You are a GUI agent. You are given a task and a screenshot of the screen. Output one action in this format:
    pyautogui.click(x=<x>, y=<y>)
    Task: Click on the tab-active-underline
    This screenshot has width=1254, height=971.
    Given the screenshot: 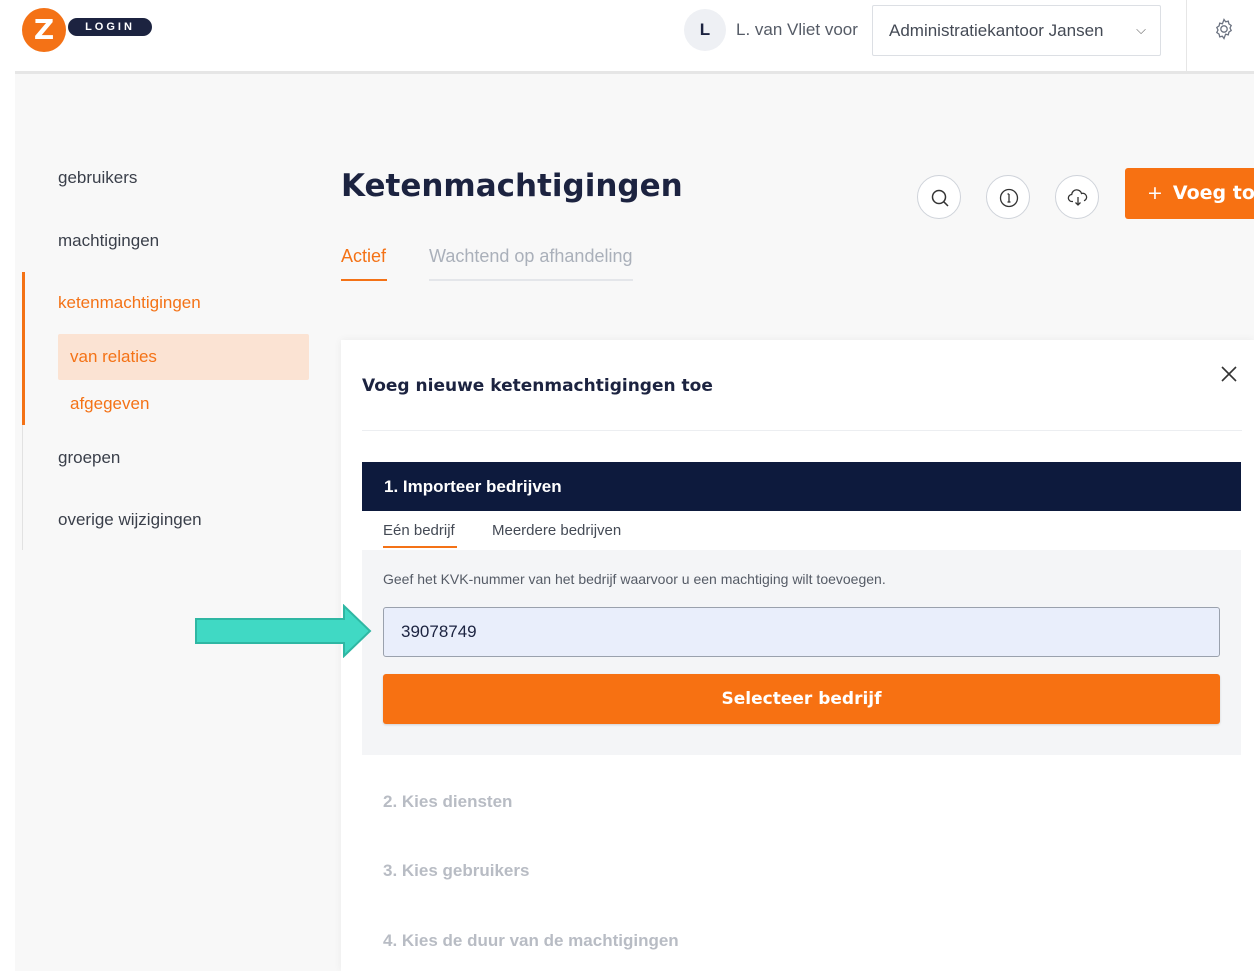 What is the action you would take?
    pyautogui.click(x=364, y=280)
    